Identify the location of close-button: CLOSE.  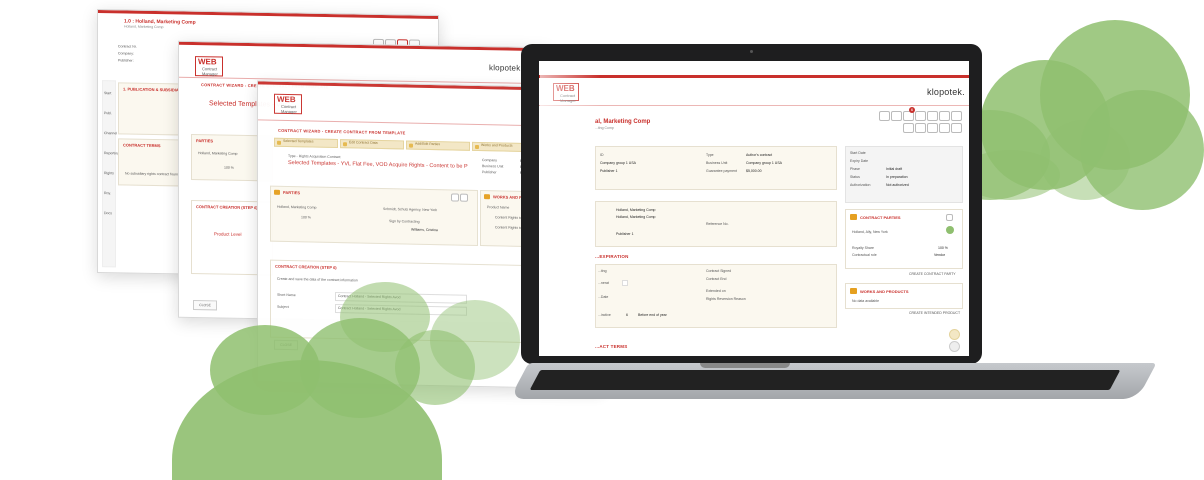
(205, 305).